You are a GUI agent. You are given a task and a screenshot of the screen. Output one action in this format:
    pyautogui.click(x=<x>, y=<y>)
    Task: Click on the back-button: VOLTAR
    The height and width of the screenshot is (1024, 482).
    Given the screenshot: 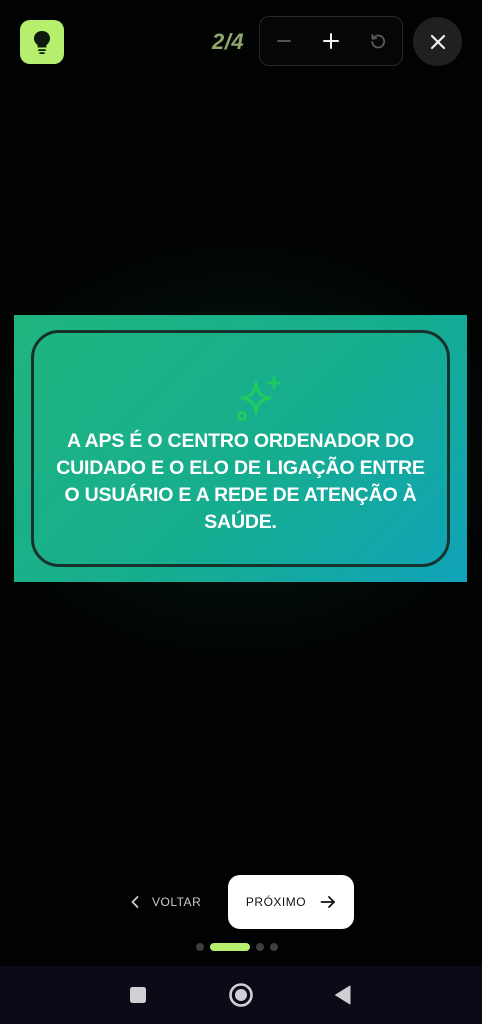 What is the action you would take?
    pyautogui.click(x=175, y=902)
    